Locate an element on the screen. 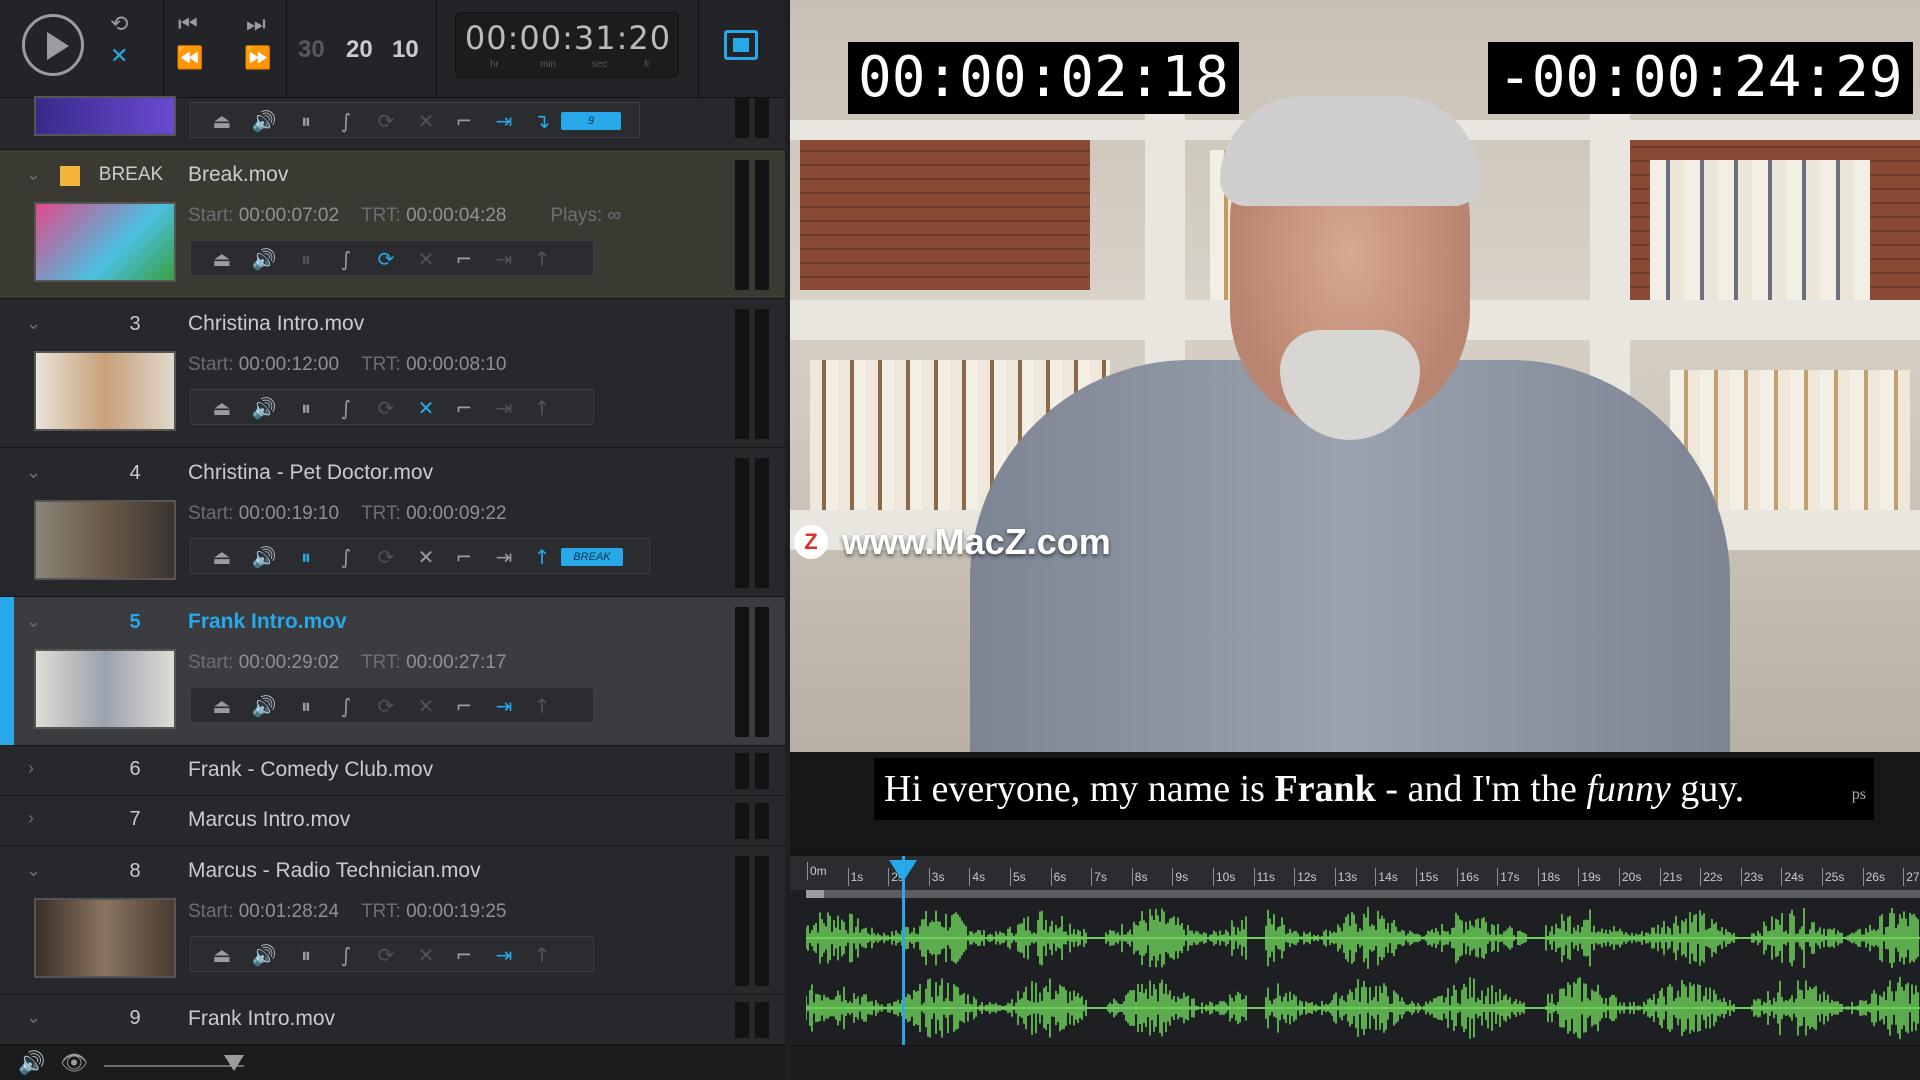 This screenshot has width=1920, height=1080. rewind-icon: ⏪ is located at coordinates (189, 59).